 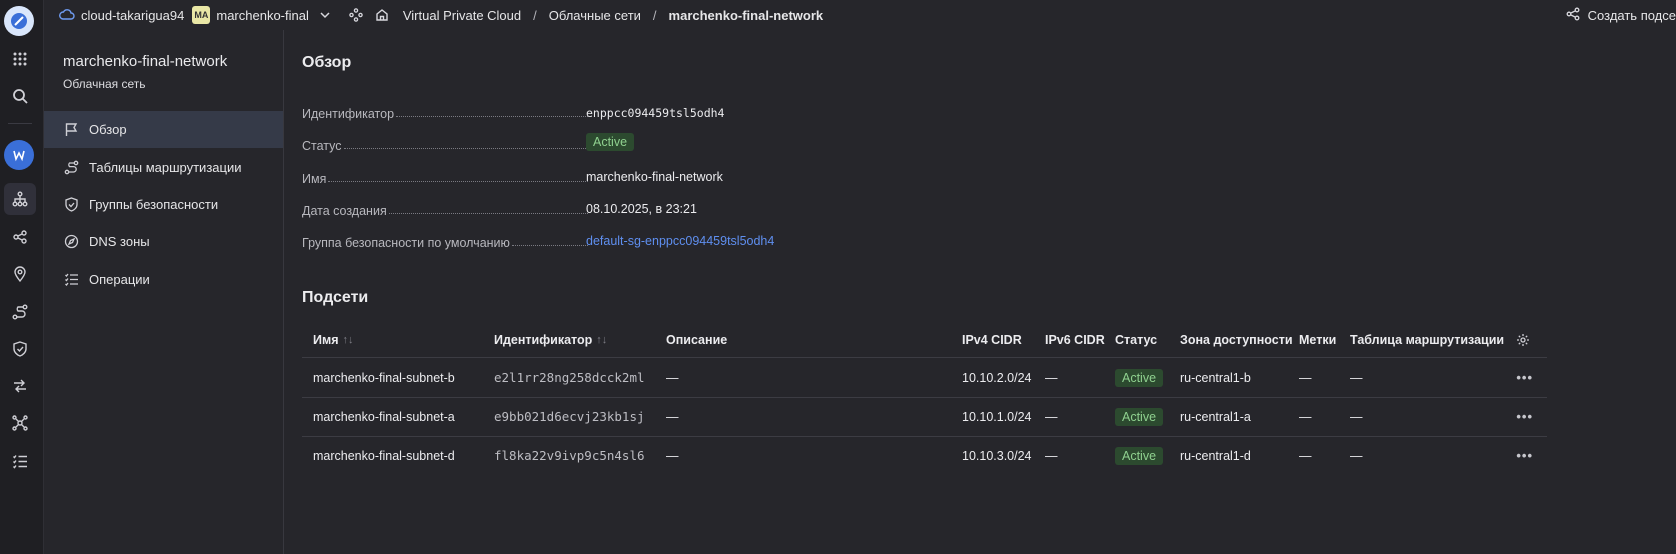 I want to click on subnets-heading: Подсети, so click(x=335, y=297).